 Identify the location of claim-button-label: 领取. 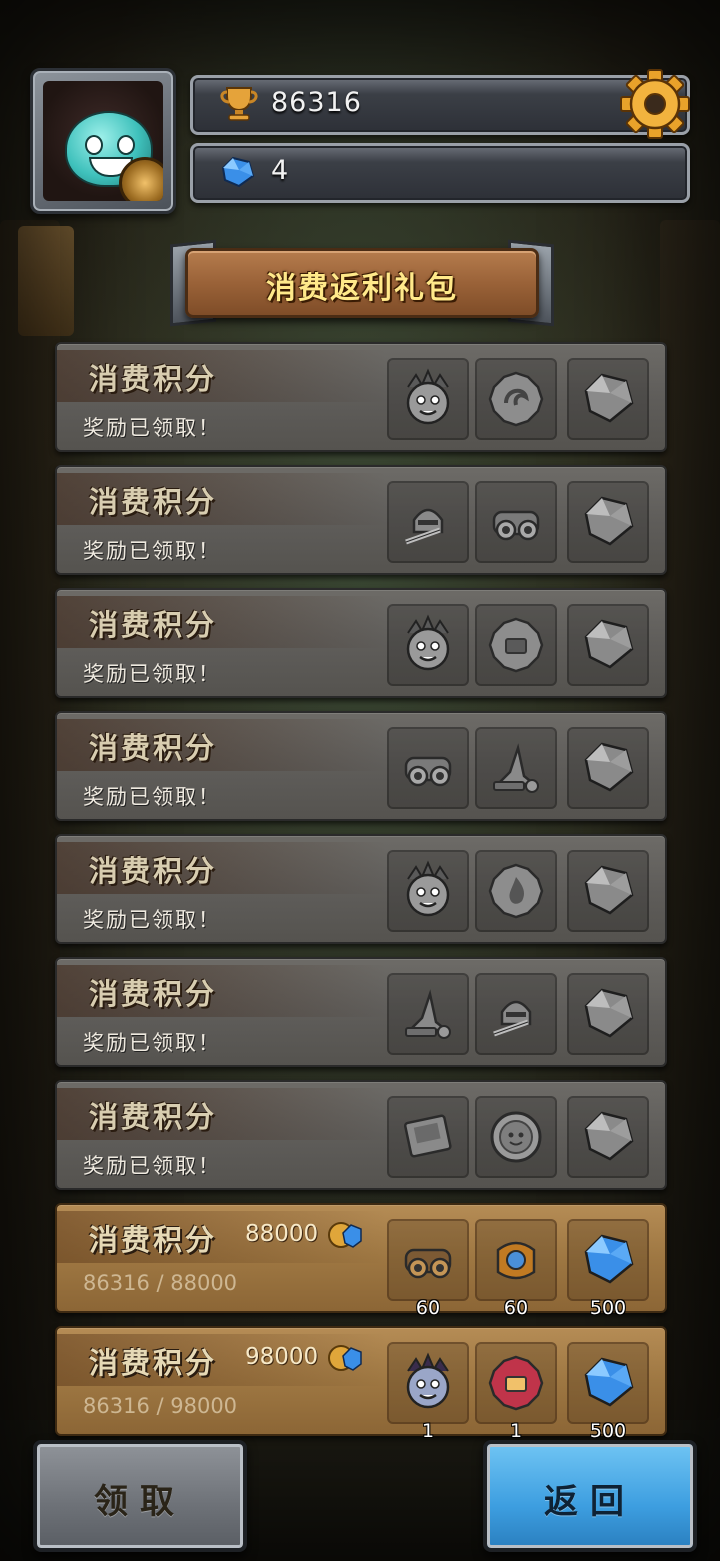
(140, 1502).